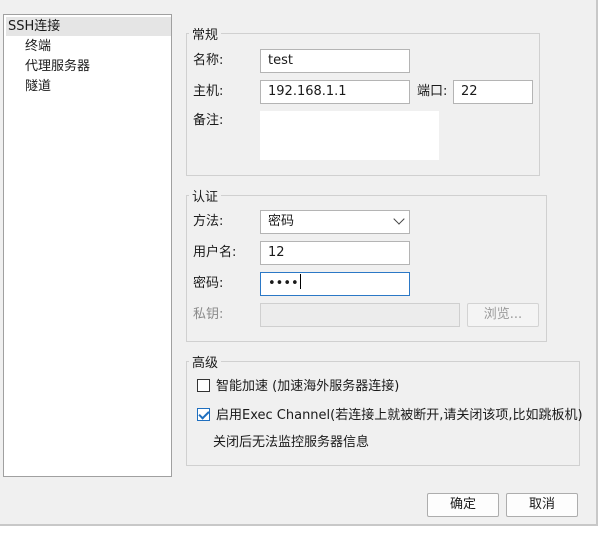 Image resolution: width=610 pixels, height=538 pixels. Describe the element at coordinates (205, 363) in the screenshot. I see `advanced-group-title: 高级` at that location.